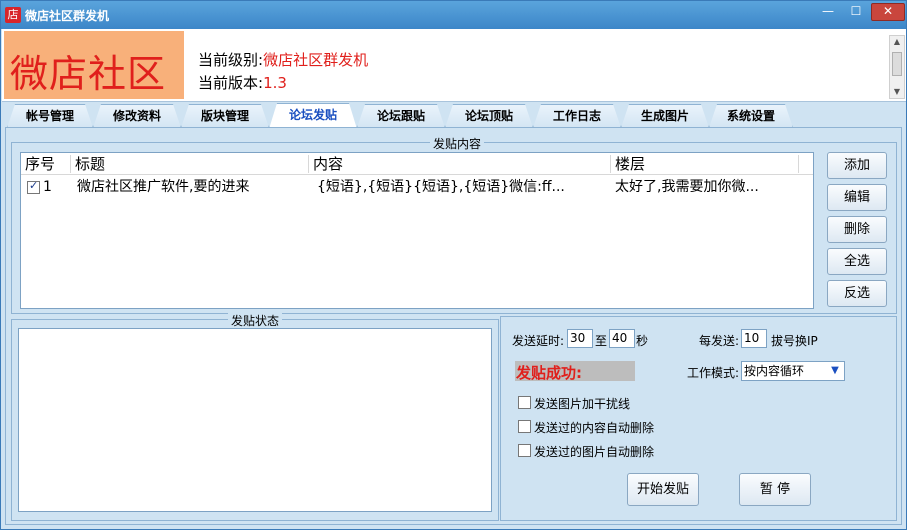  Describe the element at coordinates (460, 164) in the screenshot. I see `column-header-content: 内容` at that location.